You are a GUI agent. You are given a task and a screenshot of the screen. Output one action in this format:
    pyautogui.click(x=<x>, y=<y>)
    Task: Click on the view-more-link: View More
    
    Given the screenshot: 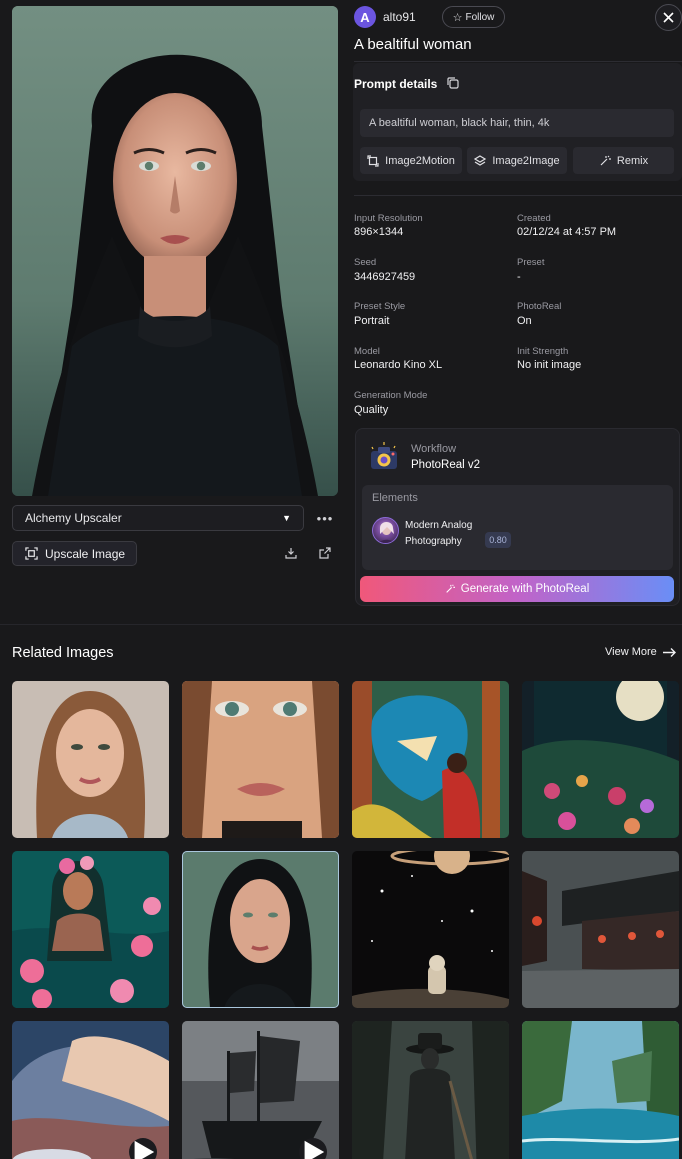 What is the action you would take?
    pyautogui.click(x=641, y=652)
    